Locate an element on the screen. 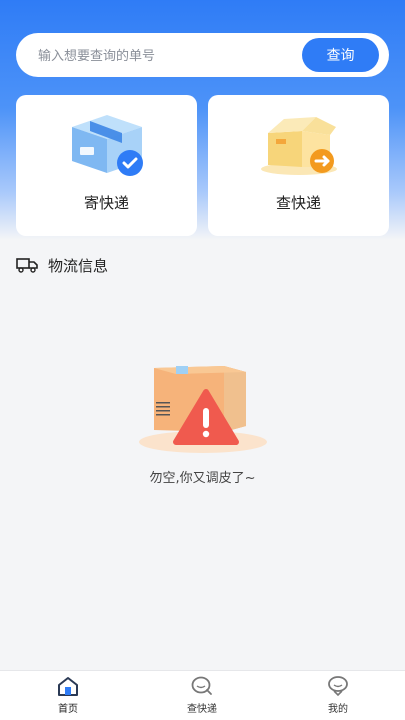 The width and height of the screenshot is (405, 720). tab-query: 查快递 is located at coordinates (202, 697).